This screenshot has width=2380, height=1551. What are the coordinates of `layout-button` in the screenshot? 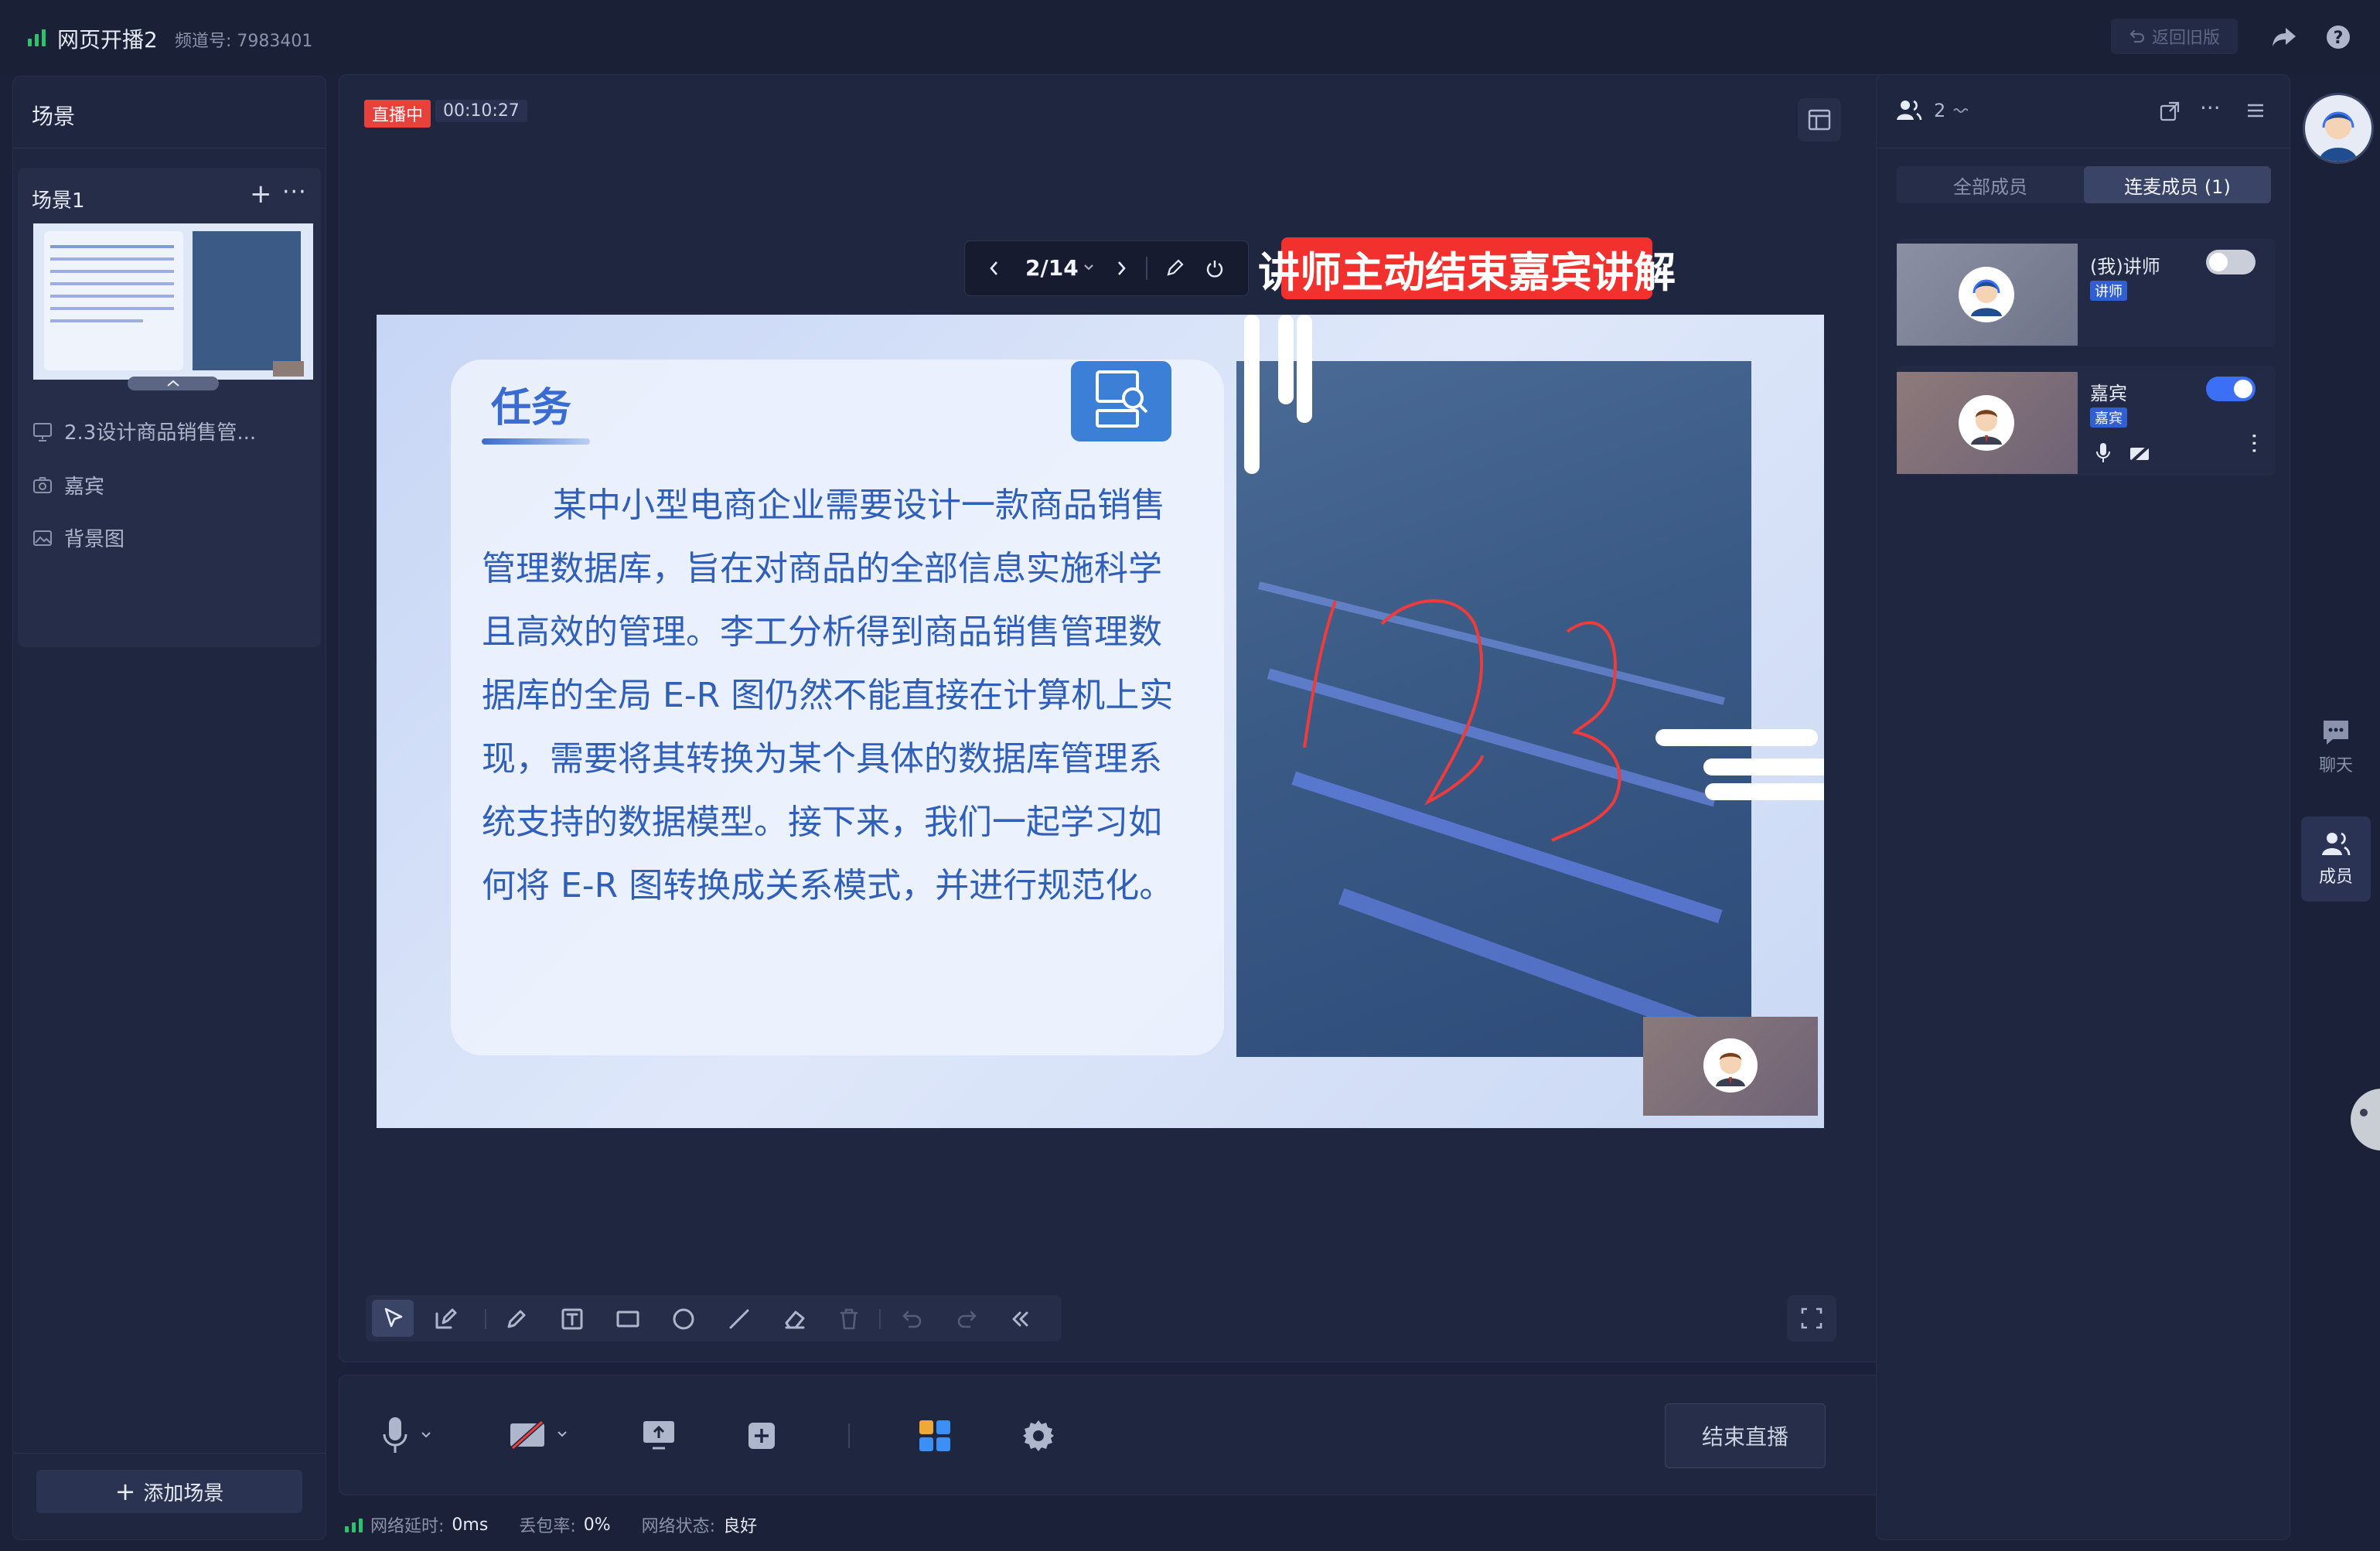 It's located at (1820, 120).